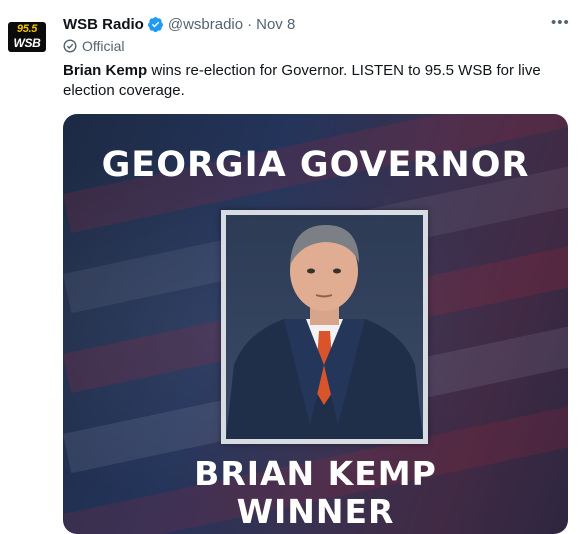  I want to click on avatar-frequency: 95.5, so click(27, 29).